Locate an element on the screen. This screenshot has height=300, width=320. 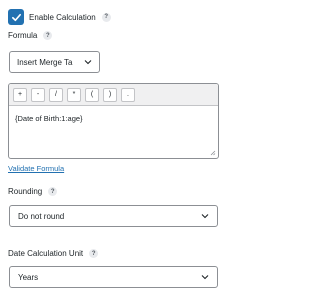
operator-decimal-button: . is located at coordinates (128, 94).